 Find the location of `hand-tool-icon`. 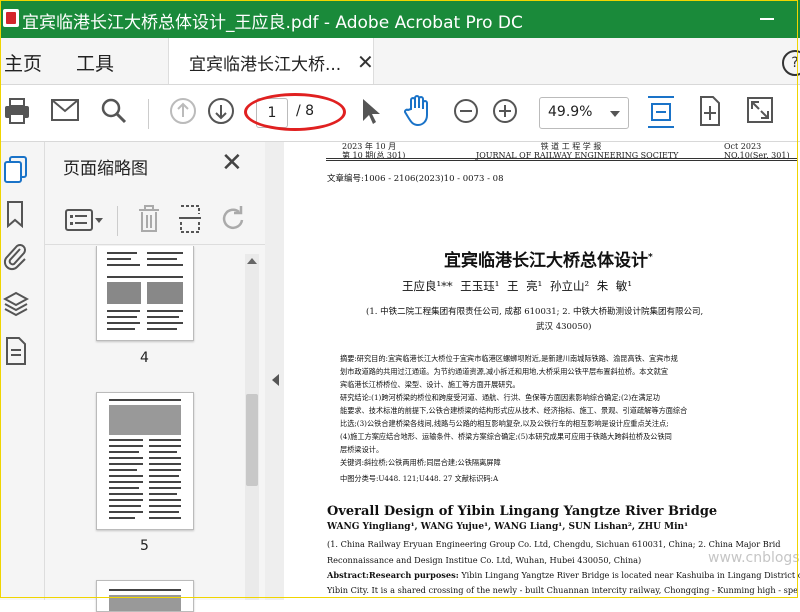

hand-tool-icon is located at coordinates (418, 111).